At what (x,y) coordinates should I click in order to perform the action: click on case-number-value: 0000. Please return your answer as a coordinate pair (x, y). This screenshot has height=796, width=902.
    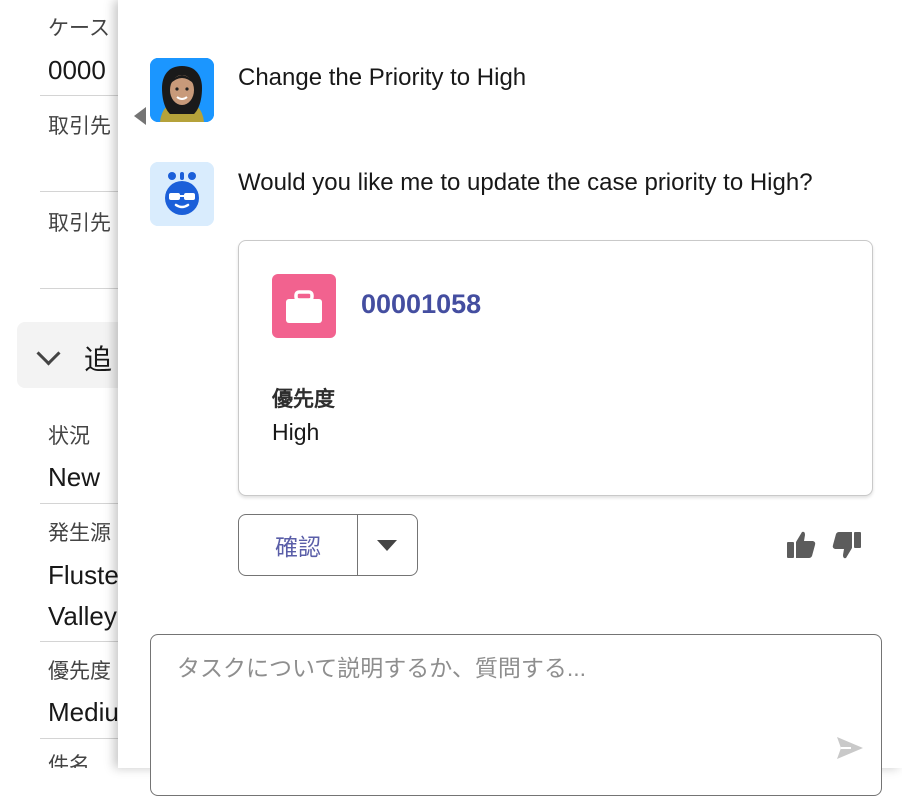
    Looking at the image, I should click on (77, 70).